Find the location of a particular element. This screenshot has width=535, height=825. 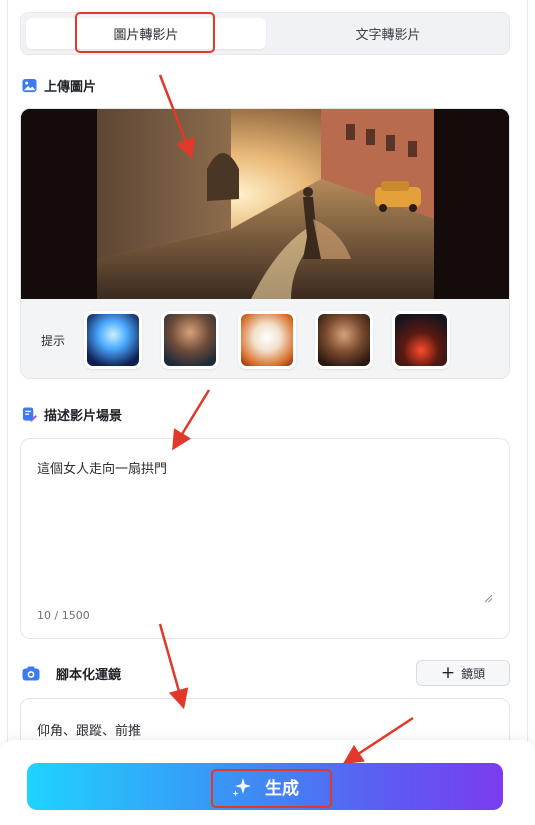

plus-icon: + is located at coordinates (448, 672).